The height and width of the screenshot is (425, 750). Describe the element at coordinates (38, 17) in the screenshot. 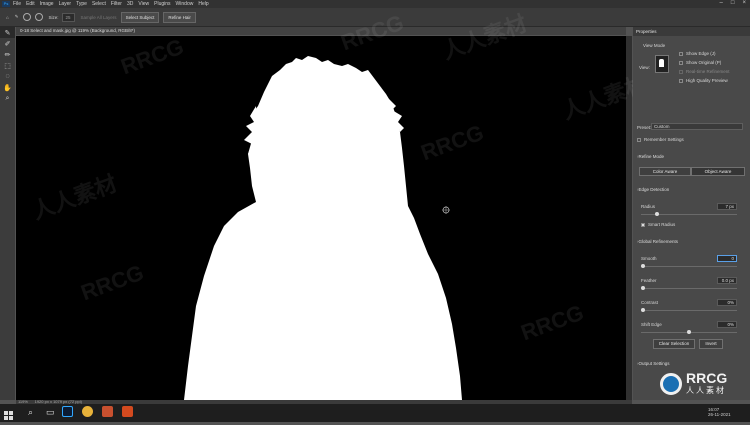

I see `subtract-from-selection-icon` at that location.